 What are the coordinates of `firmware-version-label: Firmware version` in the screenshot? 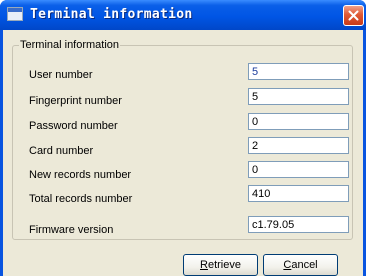 It's located at (71, 230).